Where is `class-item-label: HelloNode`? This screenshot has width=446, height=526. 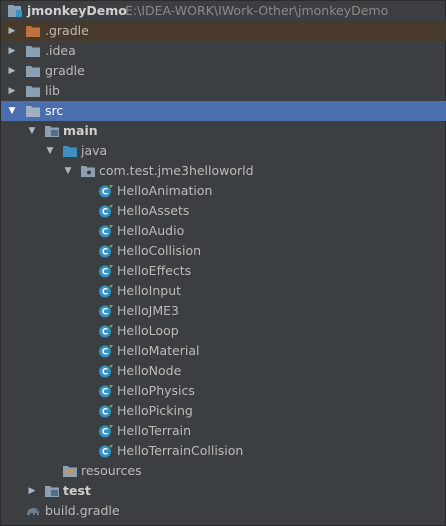 class-item-label: HelloNode is located at coordinates (149, 370).